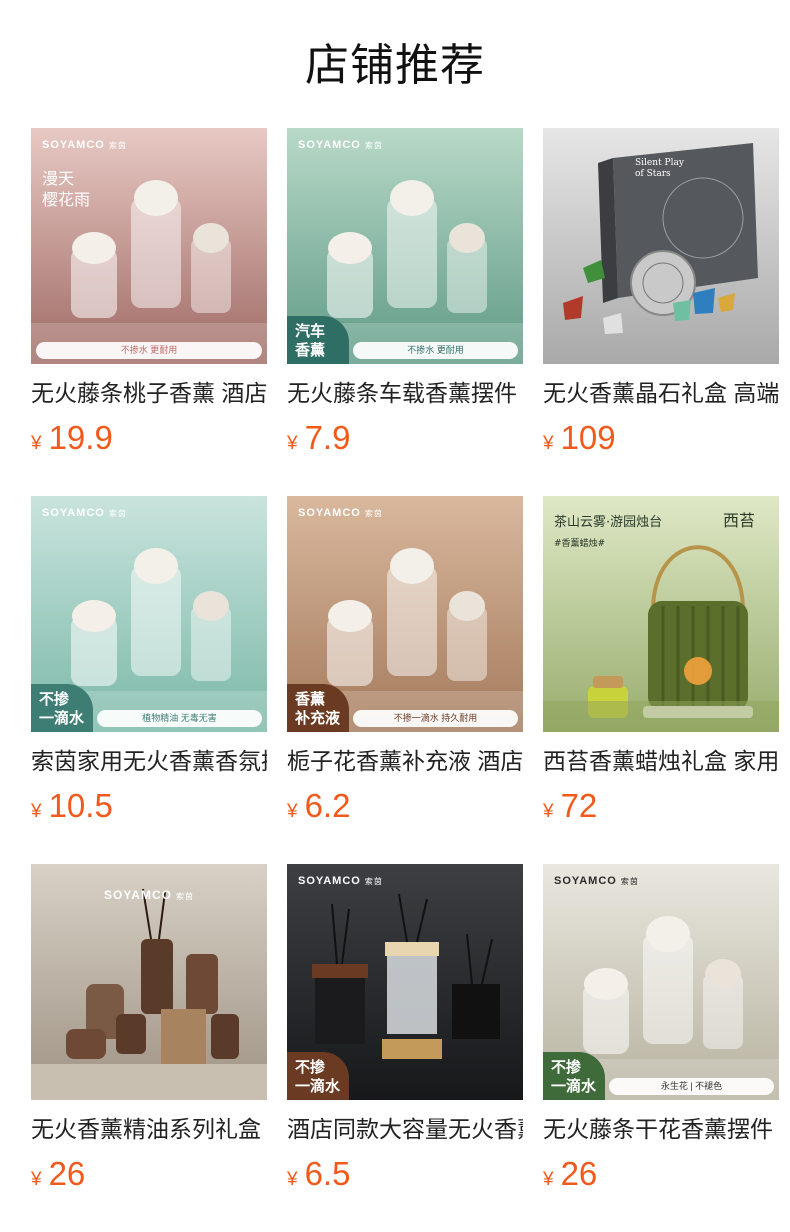 The width and height of the screenshot is (790, 1232). Describe the element at coordinates (405, 761) in the screenshot. I see `product-name: 栀子花香薰补充液 酒店同款` at that location.